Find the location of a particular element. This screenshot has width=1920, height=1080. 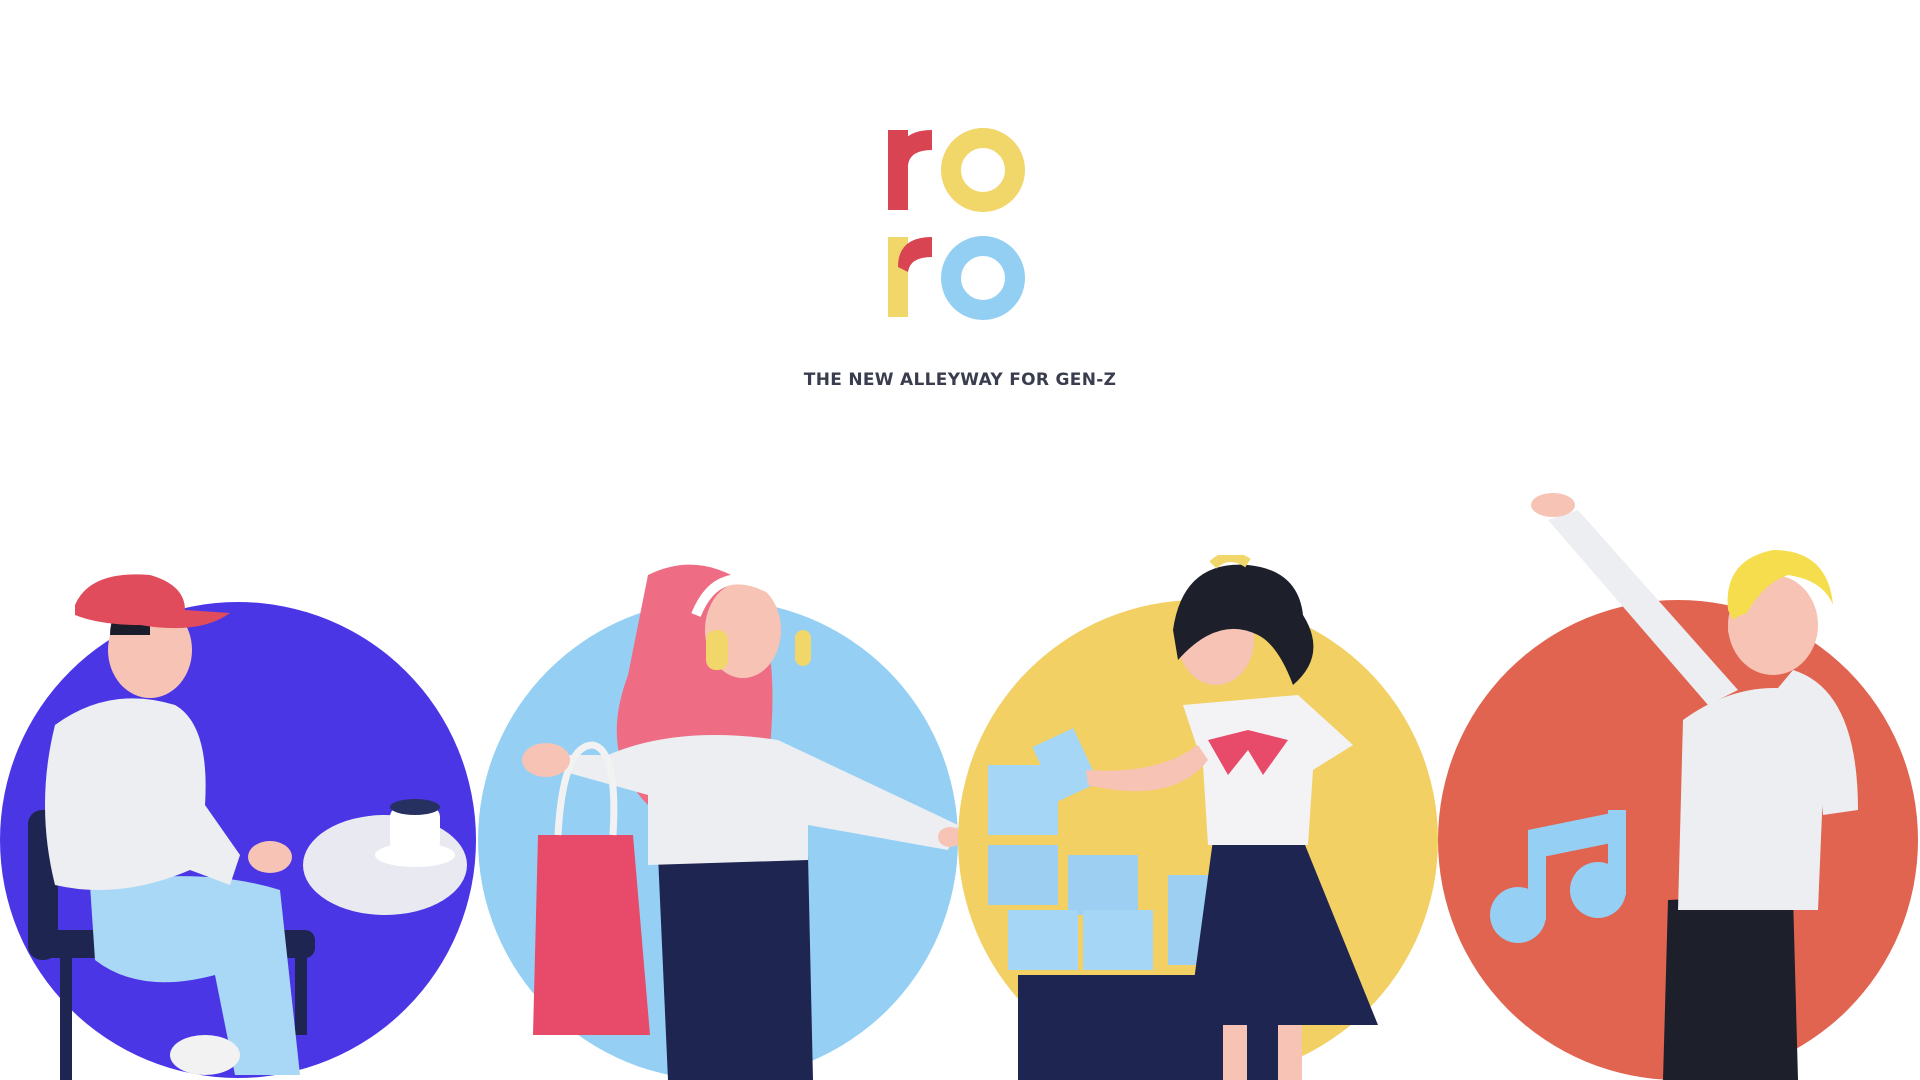

scene-cafe is located at coordinates (240, 817).